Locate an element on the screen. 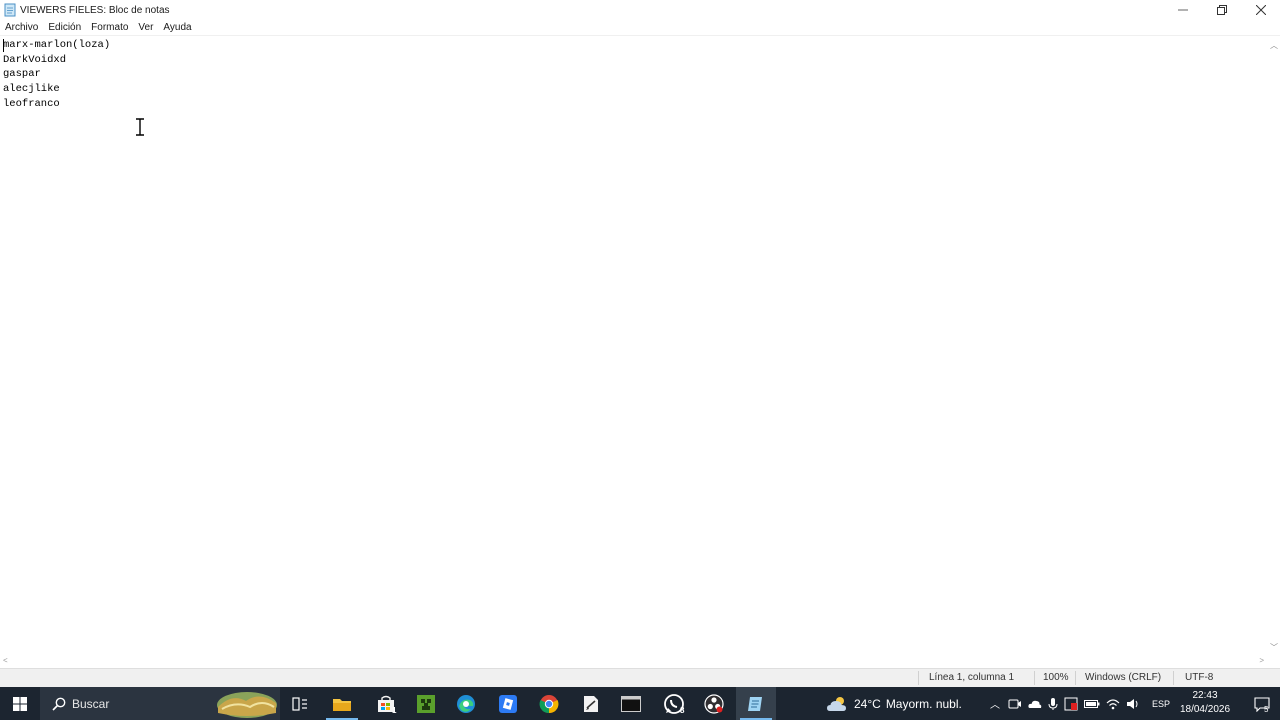 This screenshot has height=720, width=1280. file-explorer-button is located at coordinates (342, 703).